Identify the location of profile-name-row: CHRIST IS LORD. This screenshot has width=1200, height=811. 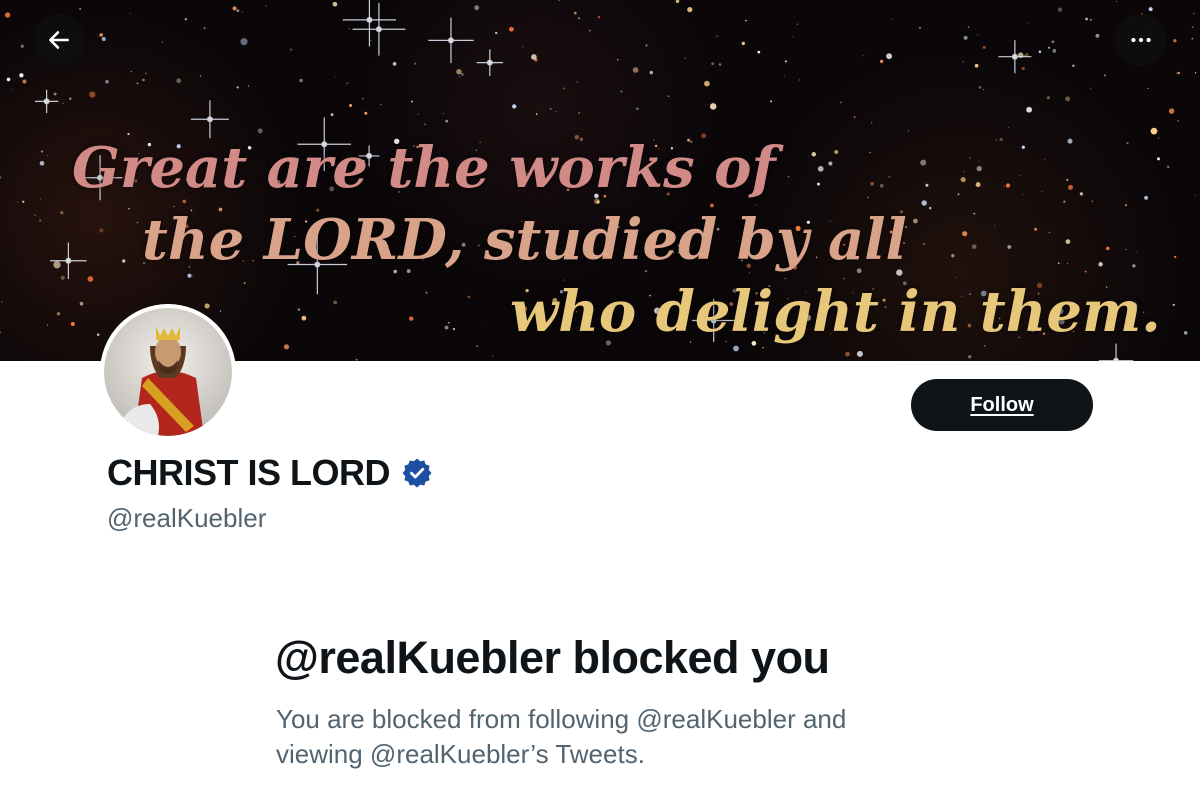
(269, 473).